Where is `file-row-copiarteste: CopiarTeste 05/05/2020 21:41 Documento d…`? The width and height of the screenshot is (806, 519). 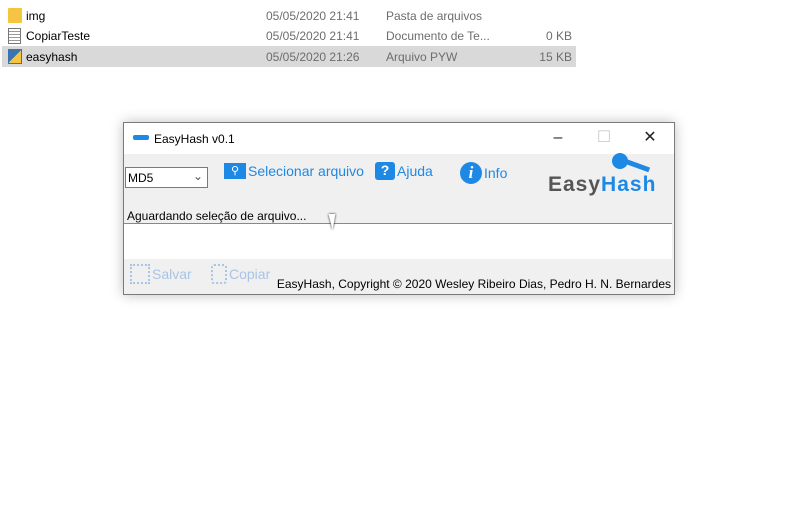 file-row-copiarteste: CopiarTeste 05/05/2020 21:41 Documento d… is located at coordinates (289, 35).